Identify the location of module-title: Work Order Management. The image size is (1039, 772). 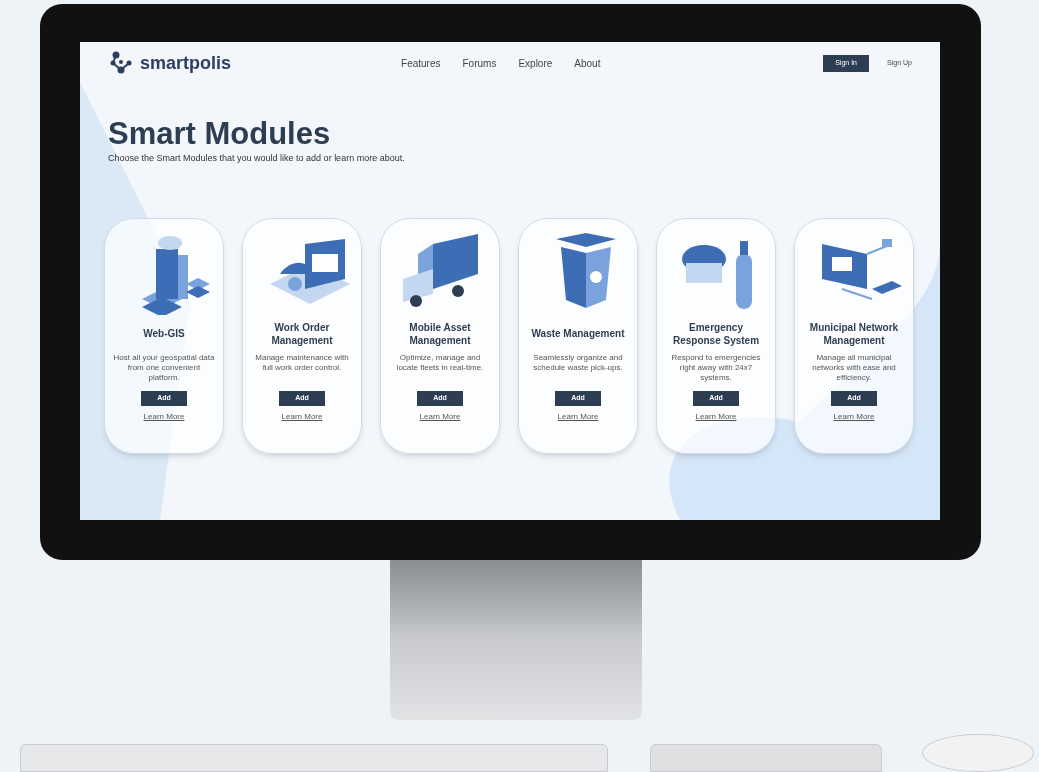
(302, 334).